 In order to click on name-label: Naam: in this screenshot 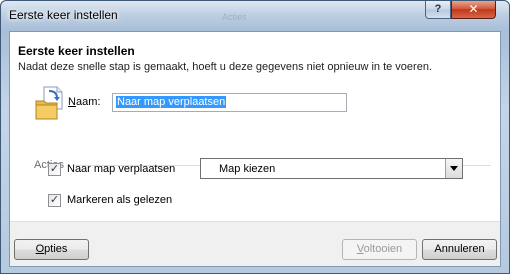, I will do `click(84, 102)`.